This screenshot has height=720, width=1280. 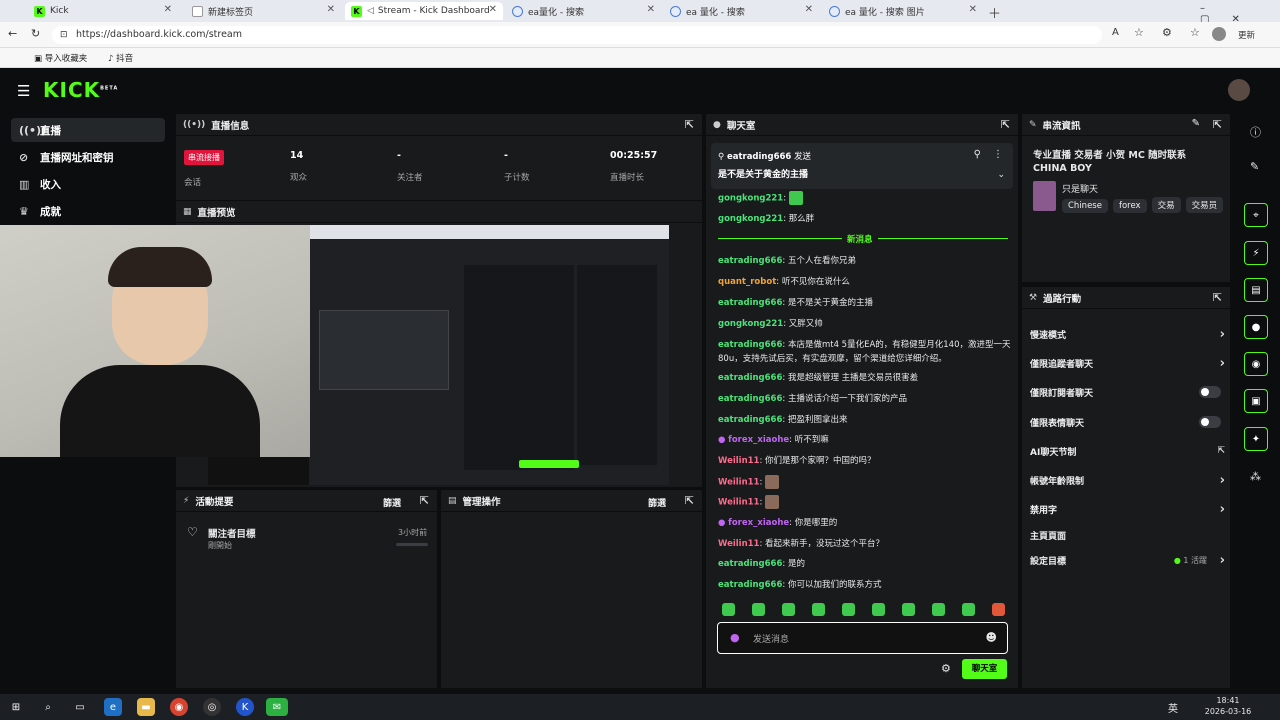 What do you see at coordinates (80, 90) in the screenshot?
I see `kick-logo: KICKBETA` at bounding box center [80, 90].